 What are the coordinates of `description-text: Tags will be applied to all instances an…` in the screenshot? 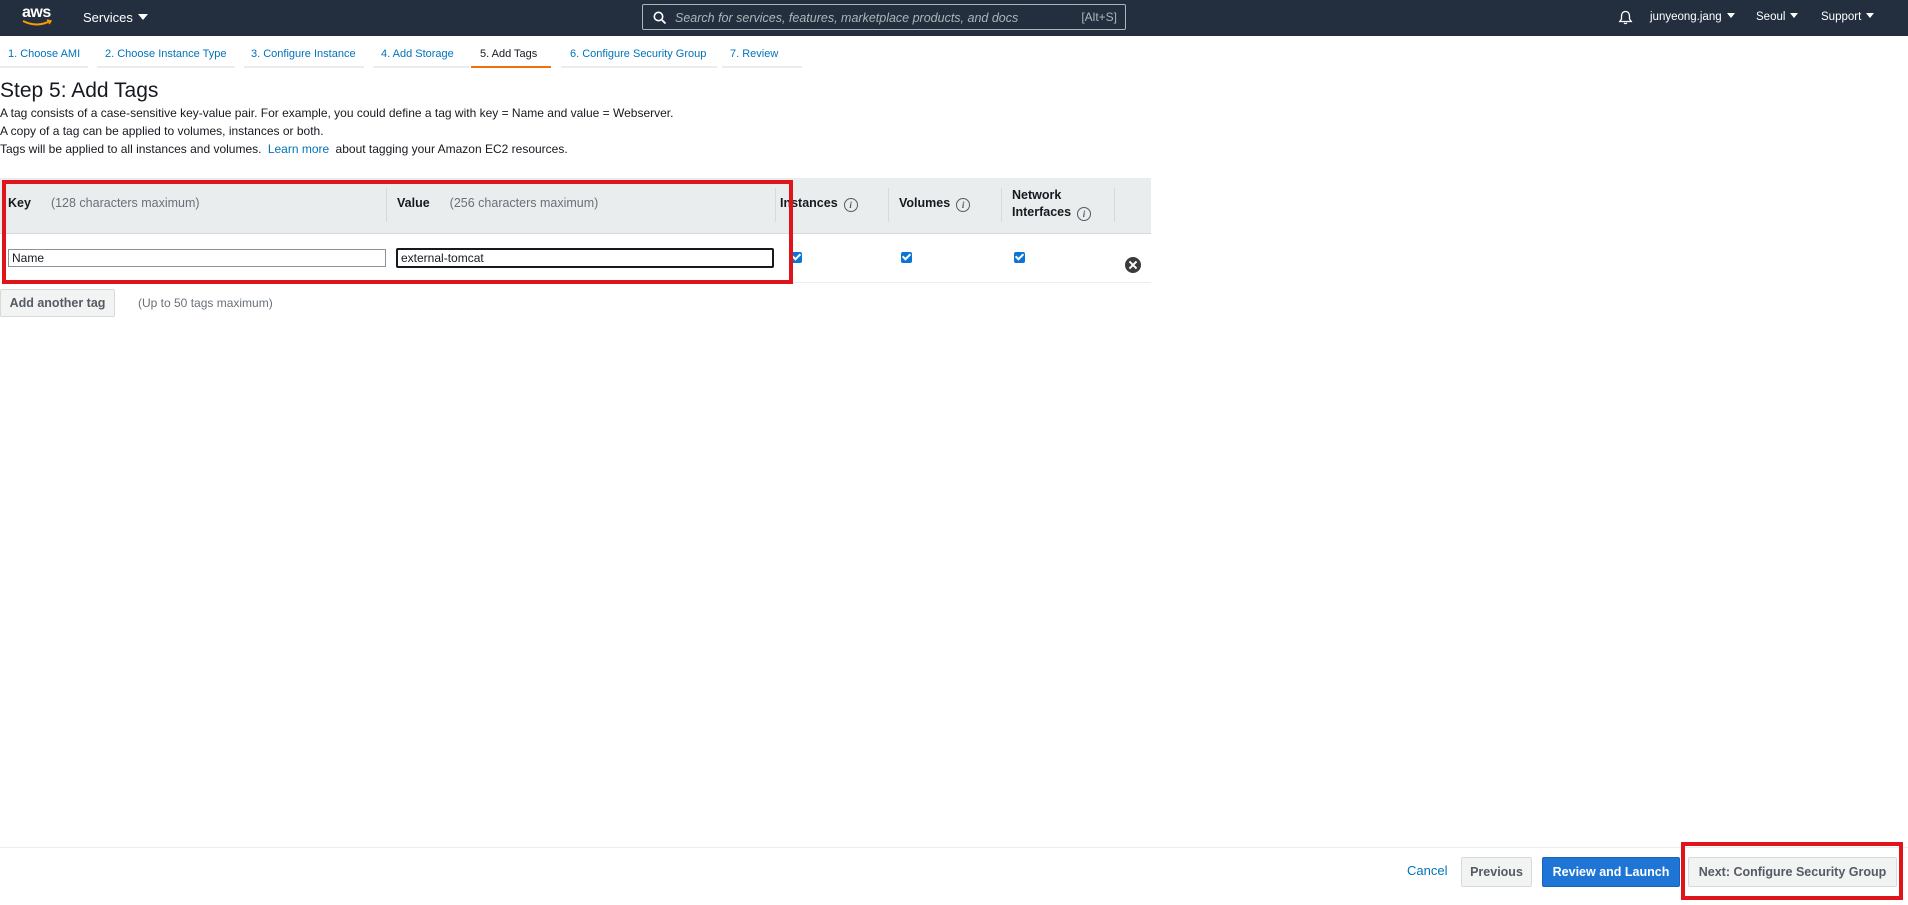 It's located at (131, 149).